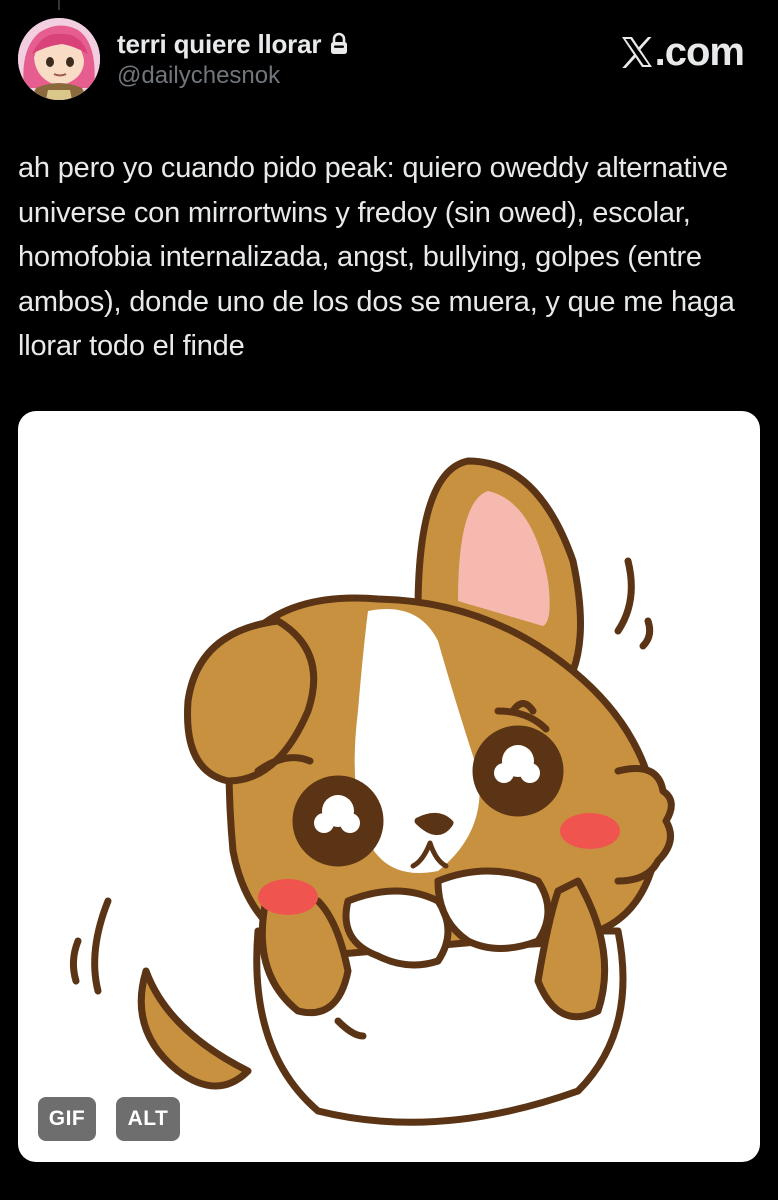  Describe the element at coordinates (59, 5) in the screenshot. I see `thread-connector-line` at that location.